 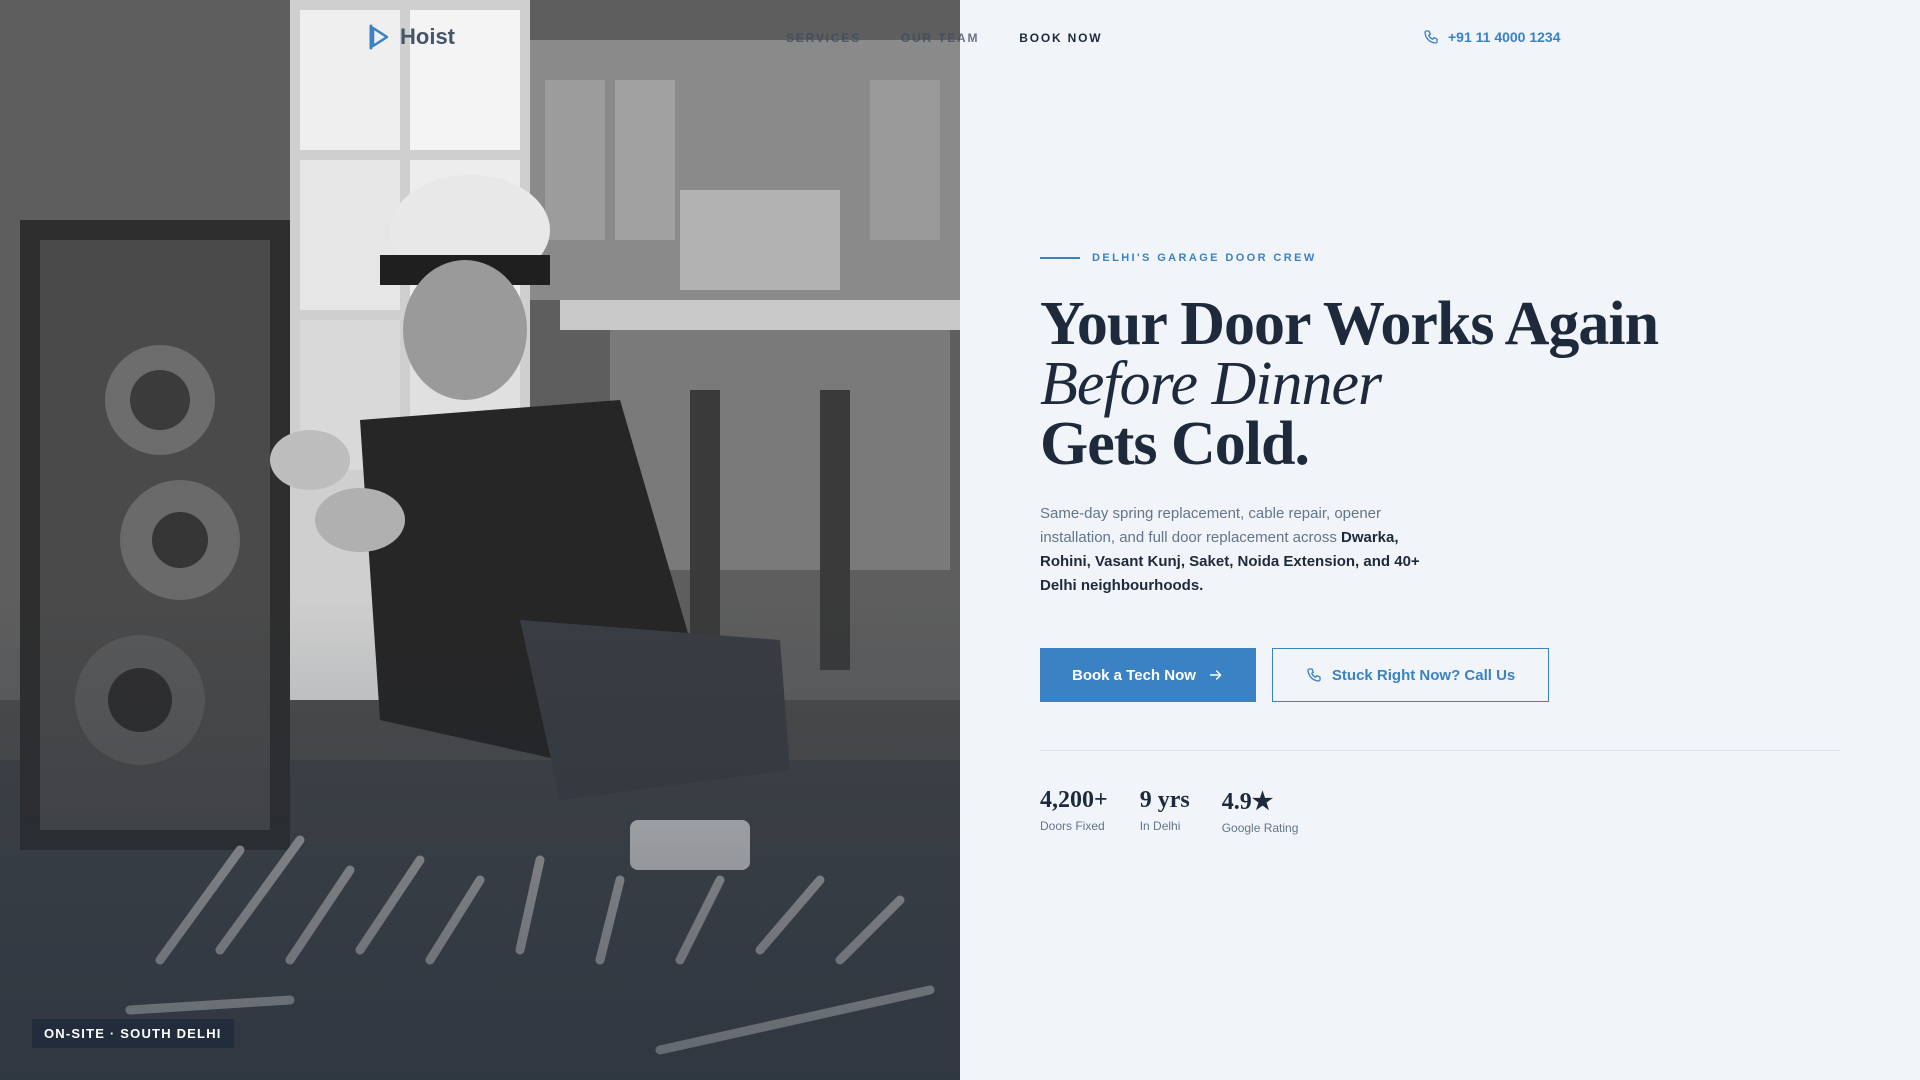 What do you see at coordinates (1204, 258) in the screenshot?
I see `eyebrow-text: DELHI'S GARAGE DOOR CREW` at bounding box center [1204, 258].